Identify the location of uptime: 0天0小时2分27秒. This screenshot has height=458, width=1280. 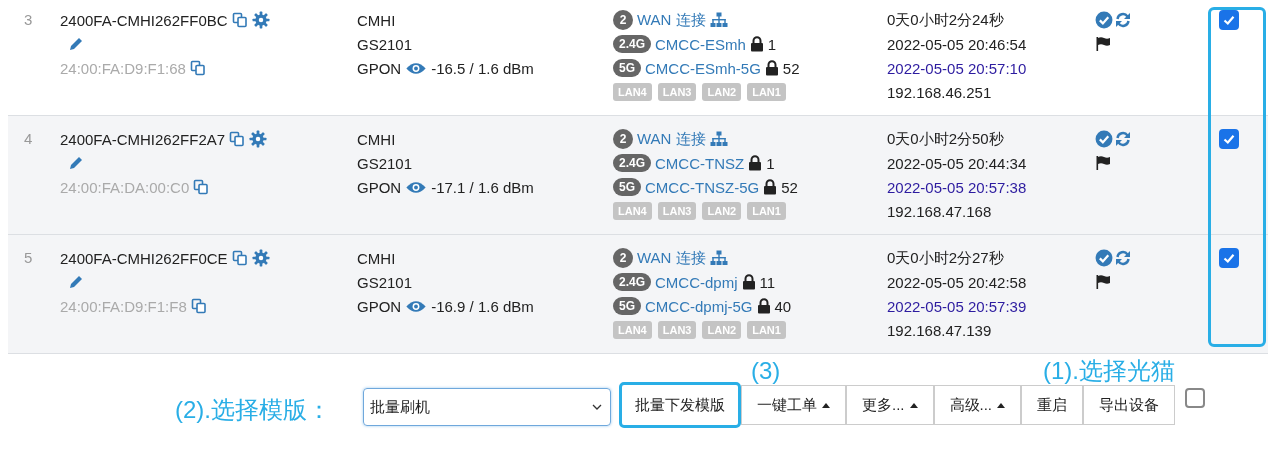
(945, 258).